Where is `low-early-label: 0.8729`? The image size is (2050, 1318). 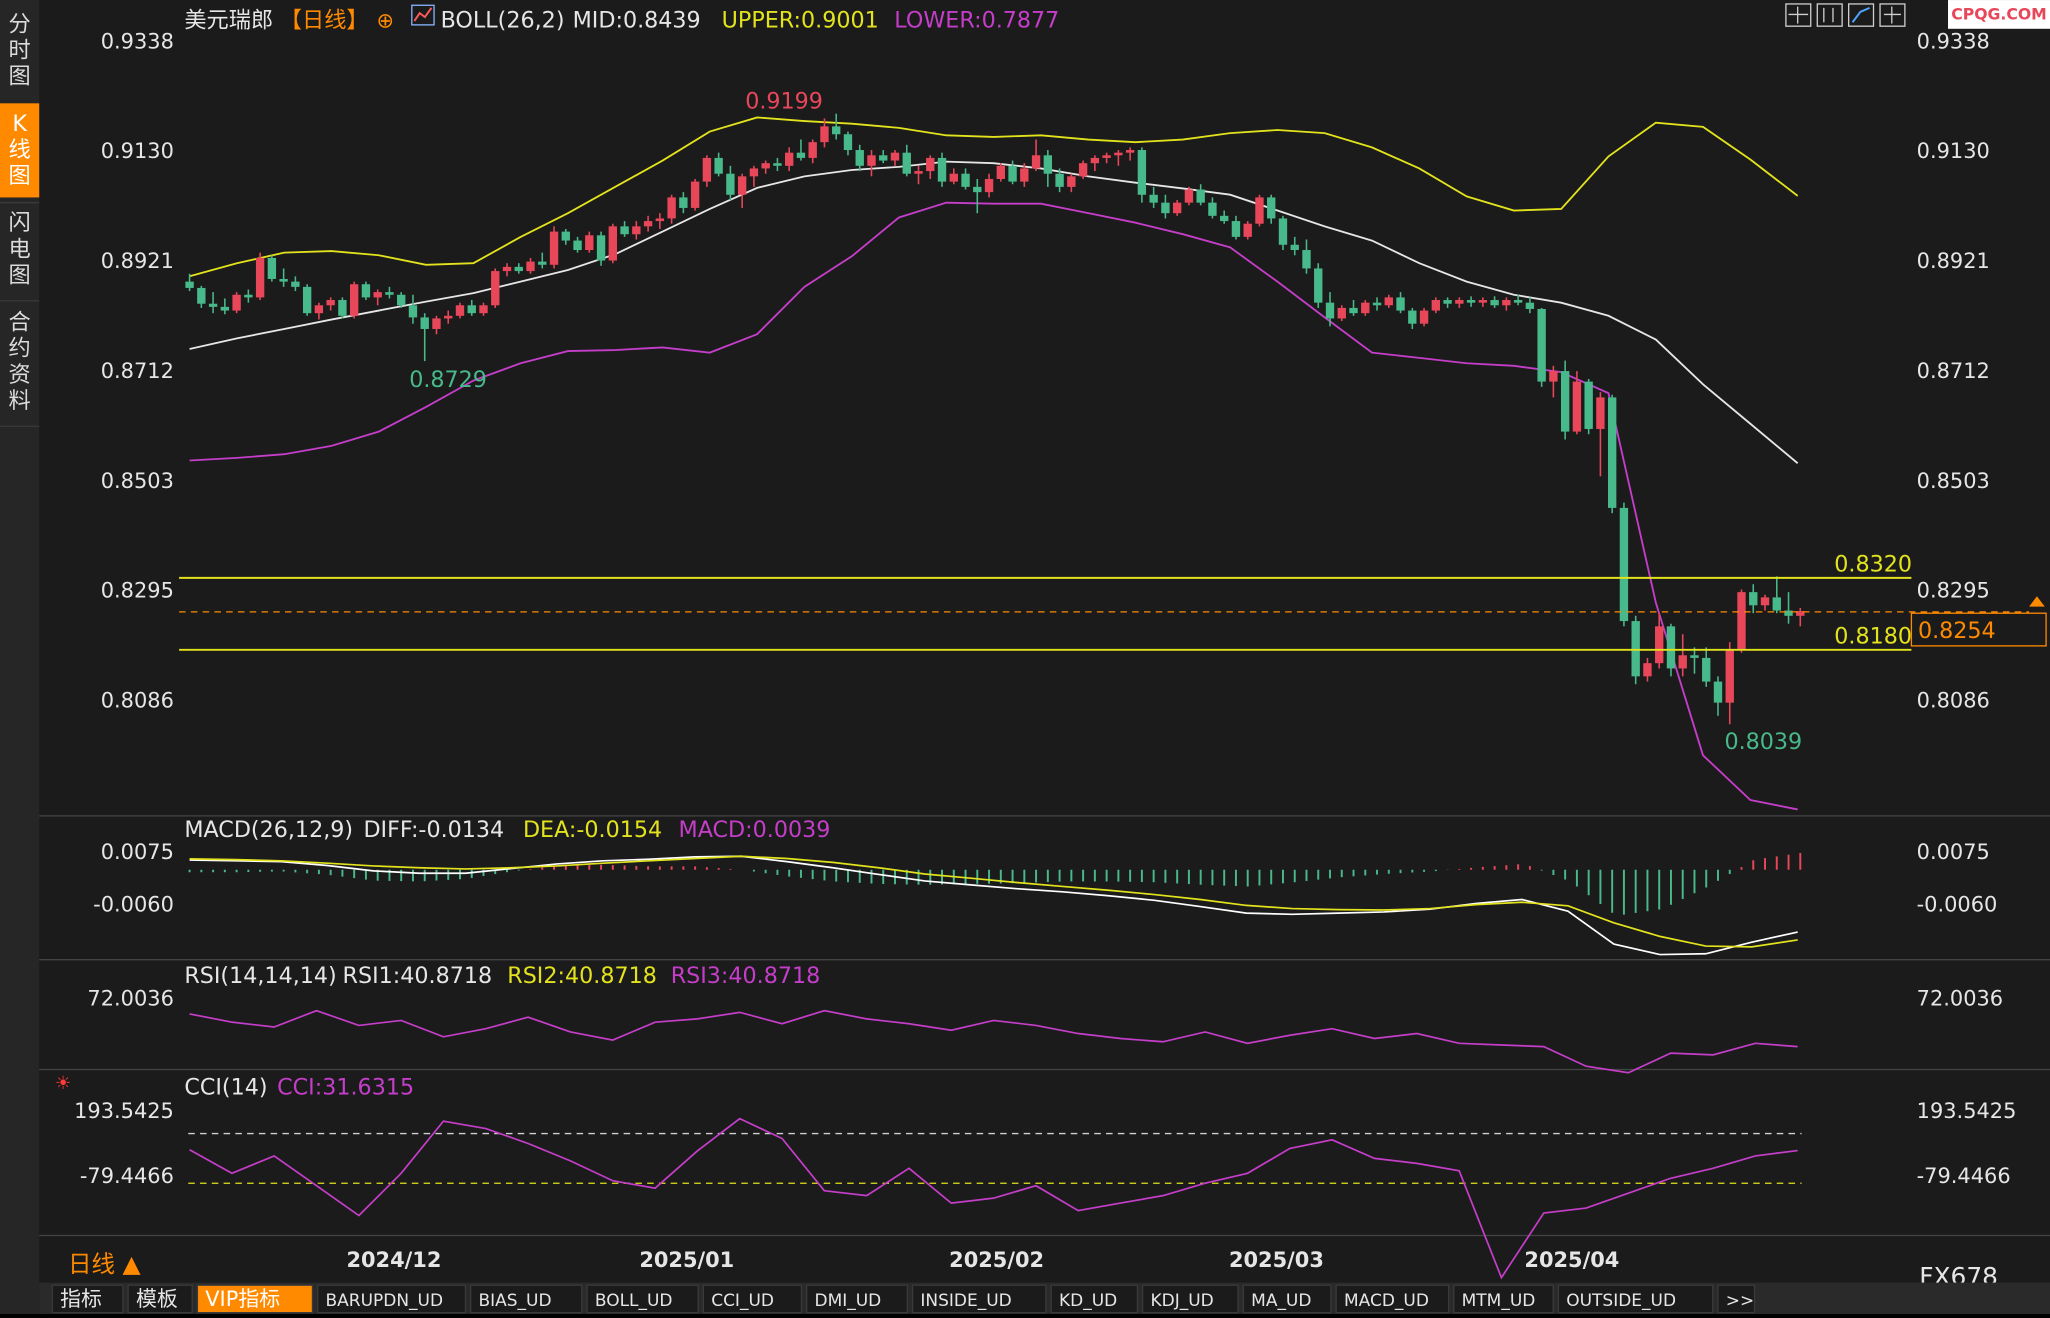
low-early-label: 0.8729 is located at coordinates (448, 380).